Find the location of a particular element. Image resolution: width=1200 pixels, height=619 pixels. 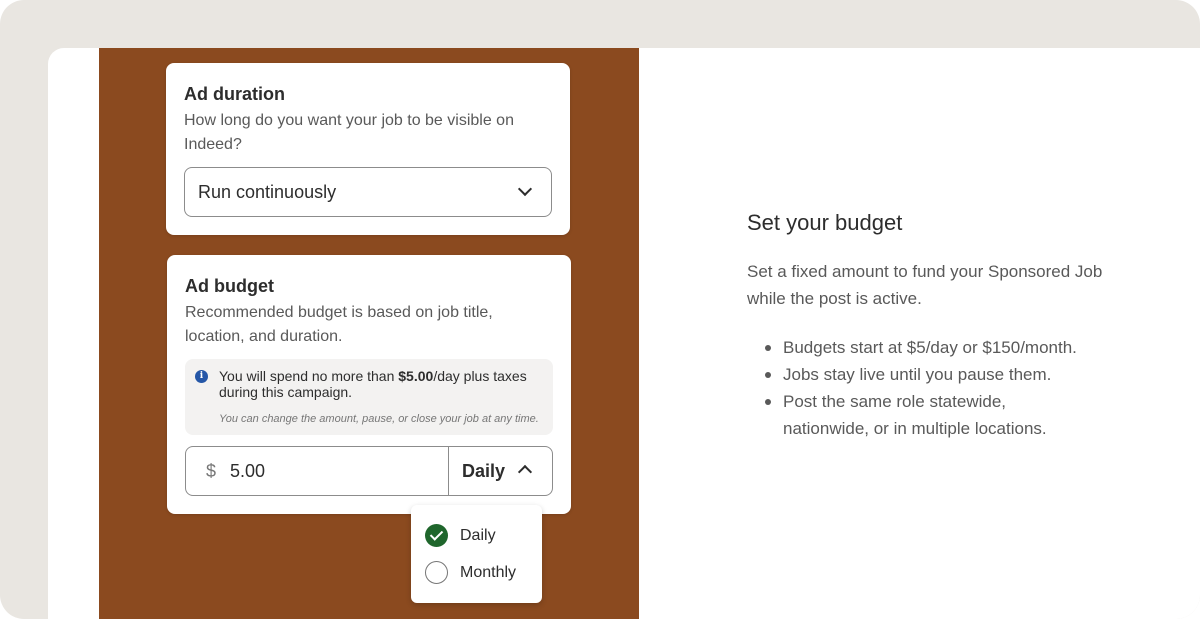

list-item: Jobs stay live until you pause them. is located at coordinates (955, 374).